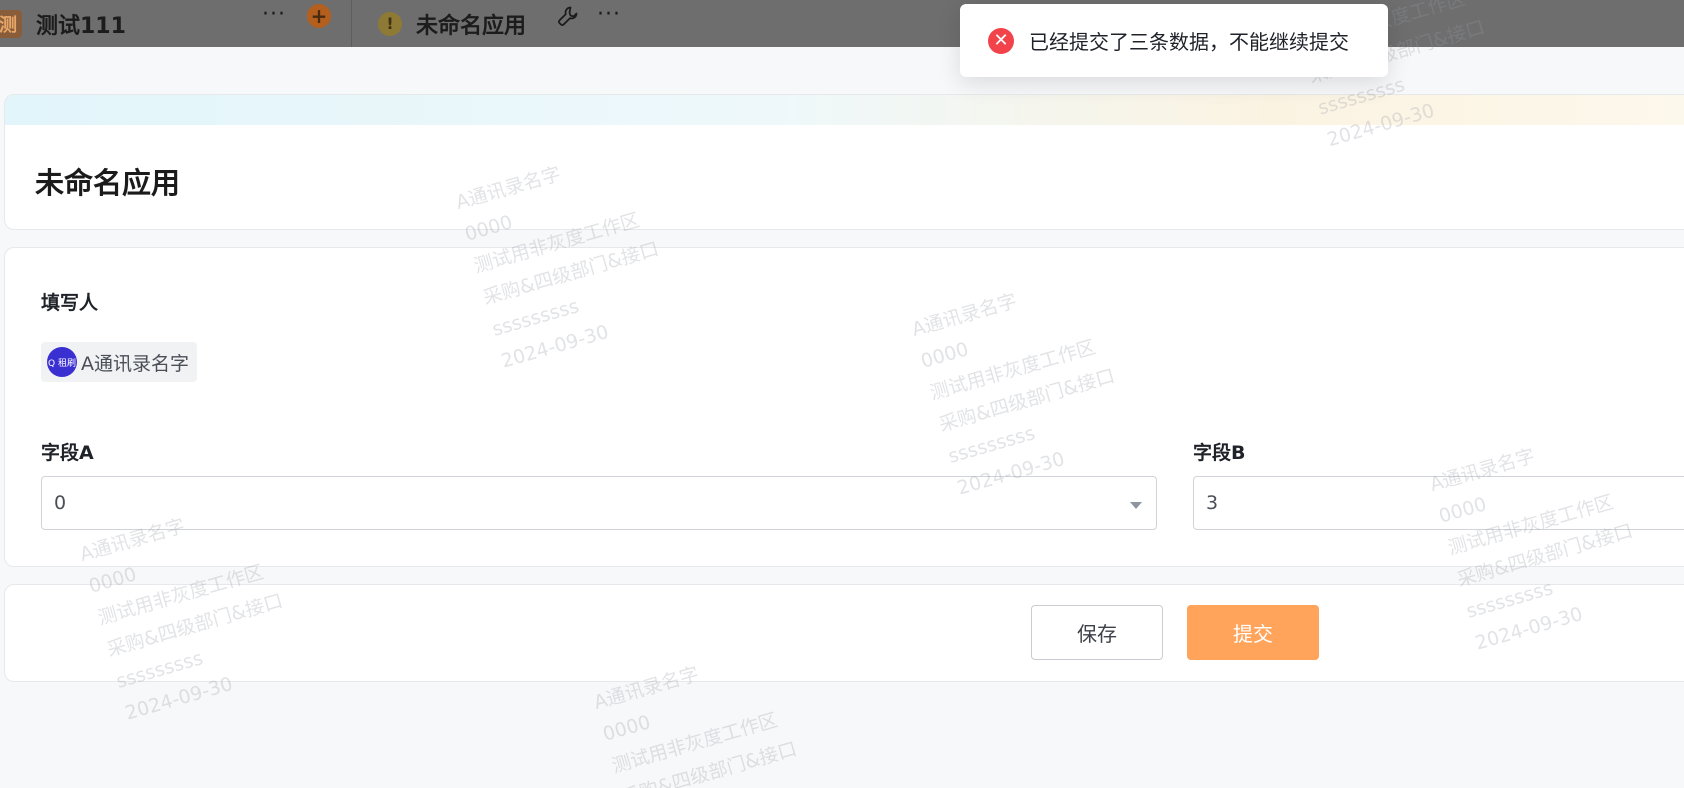 Image resolution: width=1684 pixels, height=788 pixels. Describe the element at coordinates (390, 23) in the screenshot. I see `warning-circle-icon: !` at that location.